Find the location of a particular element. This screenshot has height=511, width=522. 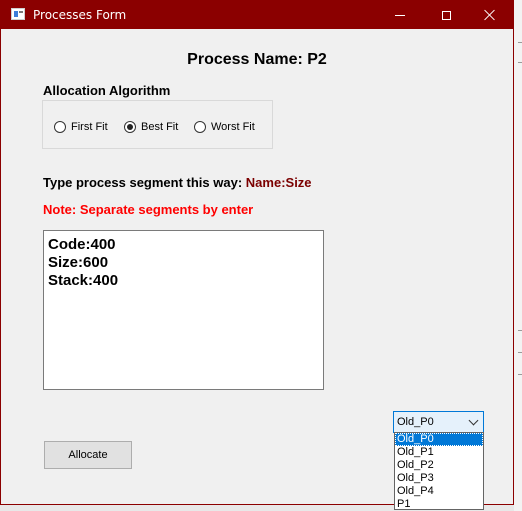

instruction-format: Name:Size is located at coordinates (278, 182).